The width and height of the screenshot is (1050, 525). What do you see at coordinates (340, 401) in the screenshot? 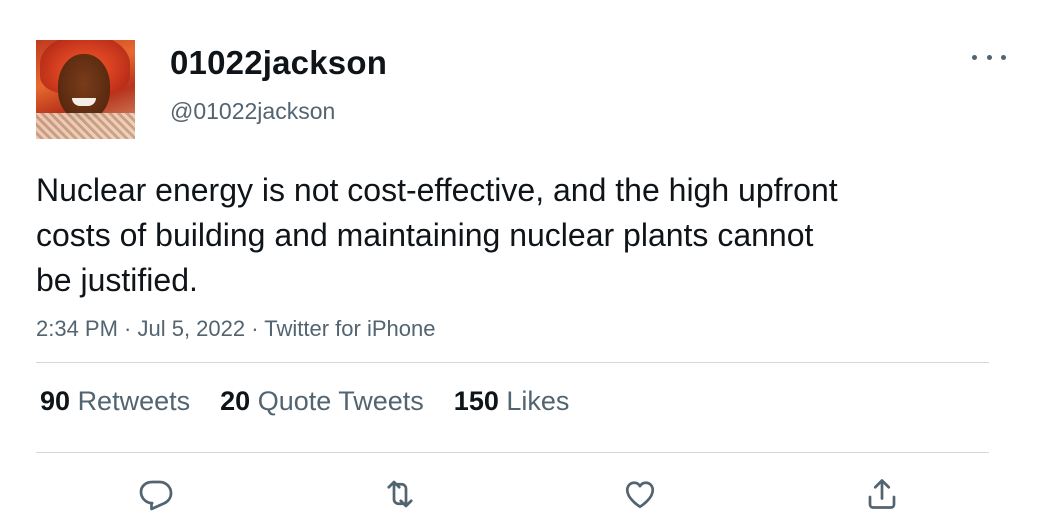
I see `quote-tweets-label: Quote Tweets` at bounding box center [340, 401].